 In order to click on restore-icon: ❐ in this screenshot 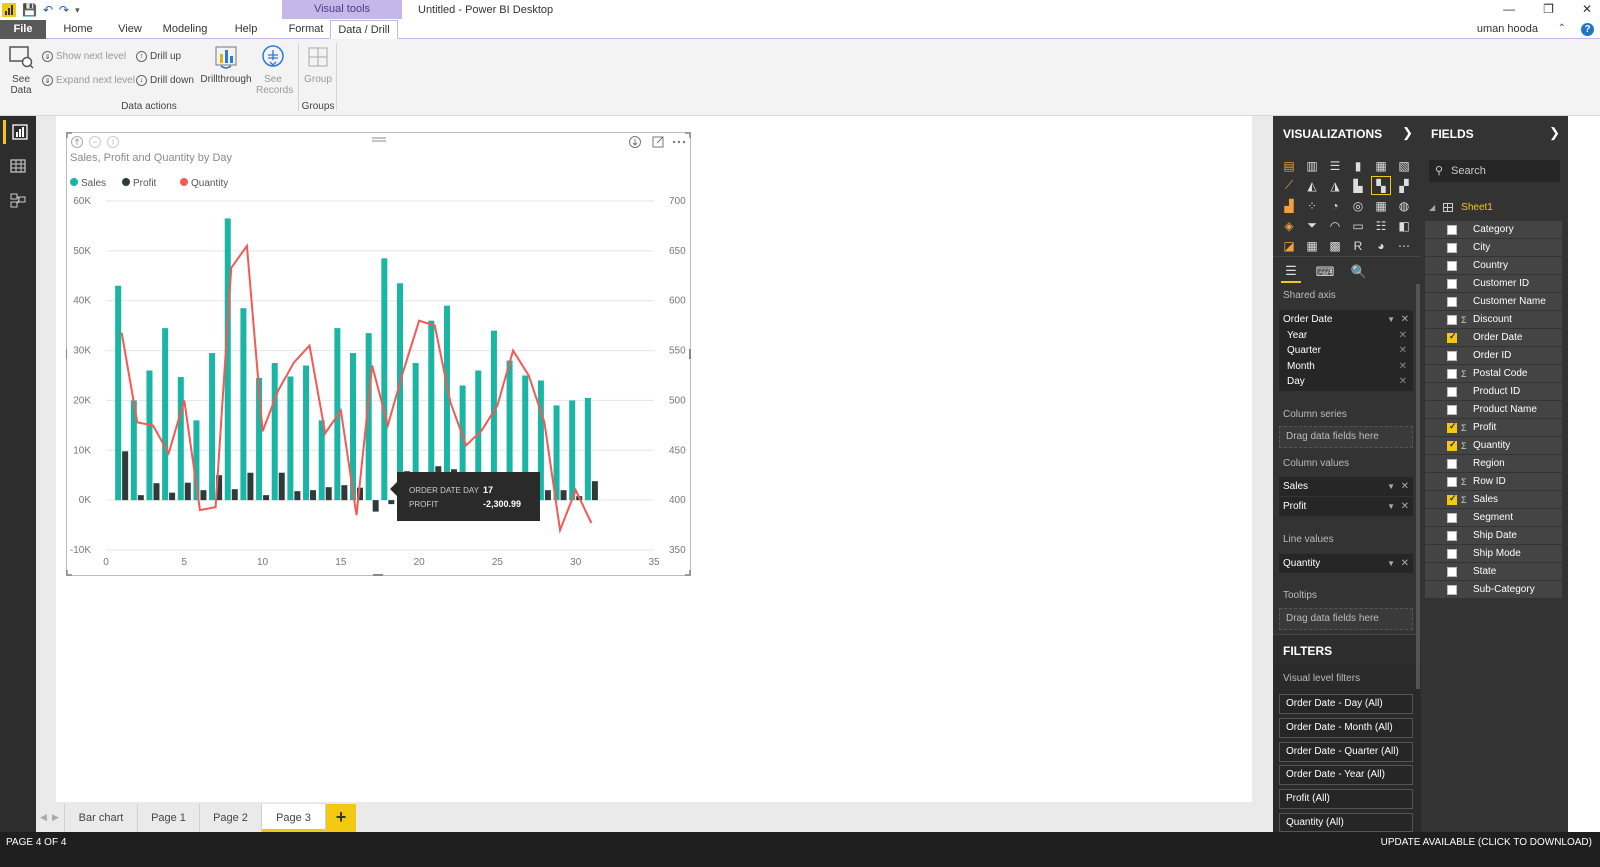, I will do `click(1548, 9)`.